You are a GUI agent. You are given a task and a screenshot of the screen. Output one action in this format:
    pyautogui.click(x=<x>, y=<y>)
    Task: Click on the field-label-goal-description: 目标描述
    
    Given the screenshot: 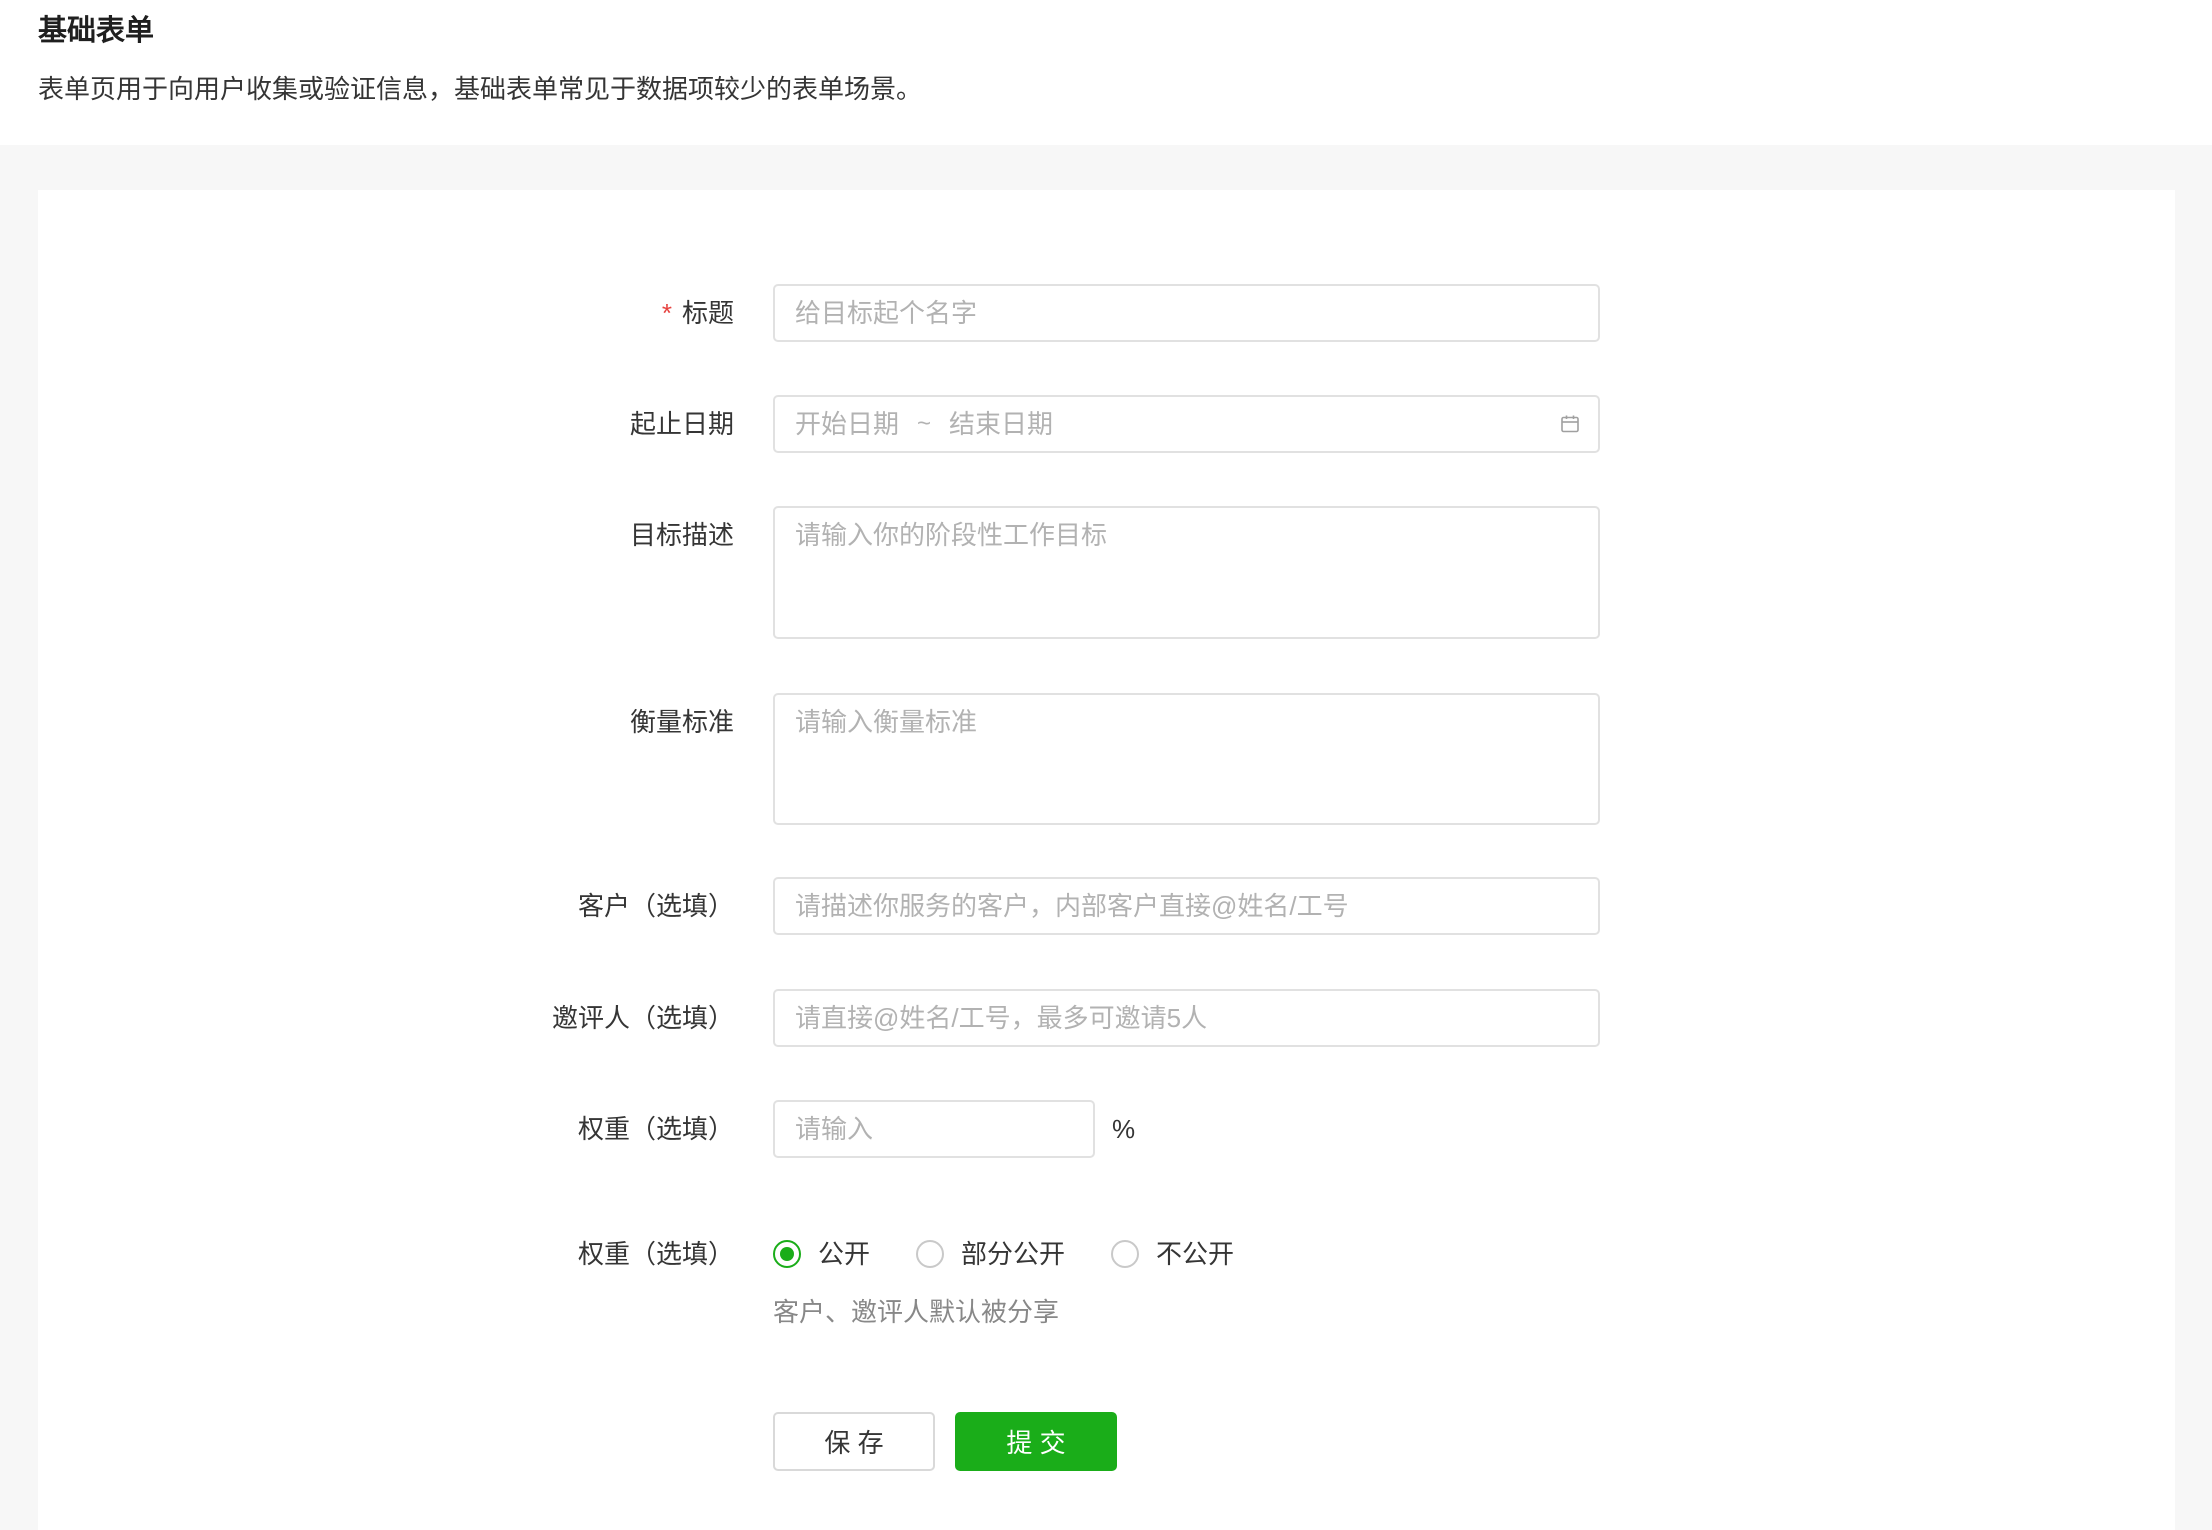 What is the action you would take?
    pyautogui.click(x=681, y=535)
    